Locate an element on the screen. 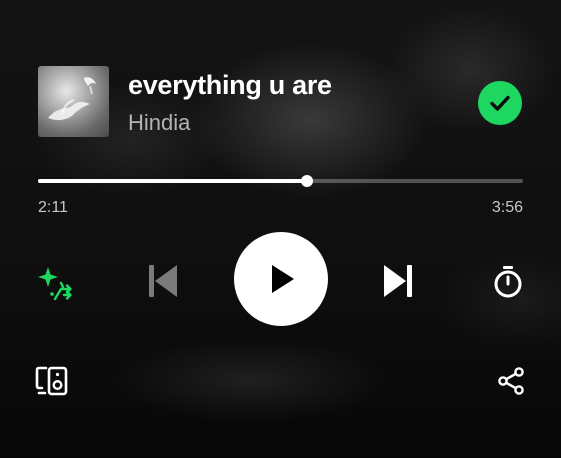 The image size is (561, 458). elapsed-time: 2:11 is located at coordinates (53, 207).